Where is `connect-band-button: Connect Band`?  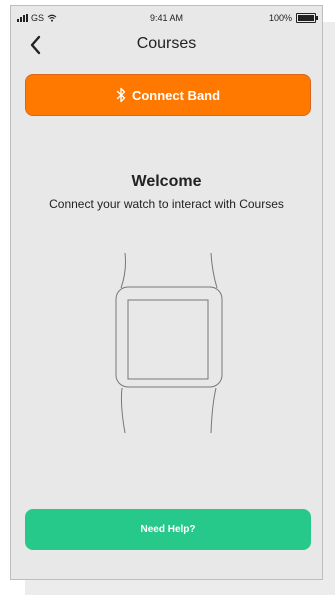
connect-band-button: Connect Band is located at coordinates (168, 95).